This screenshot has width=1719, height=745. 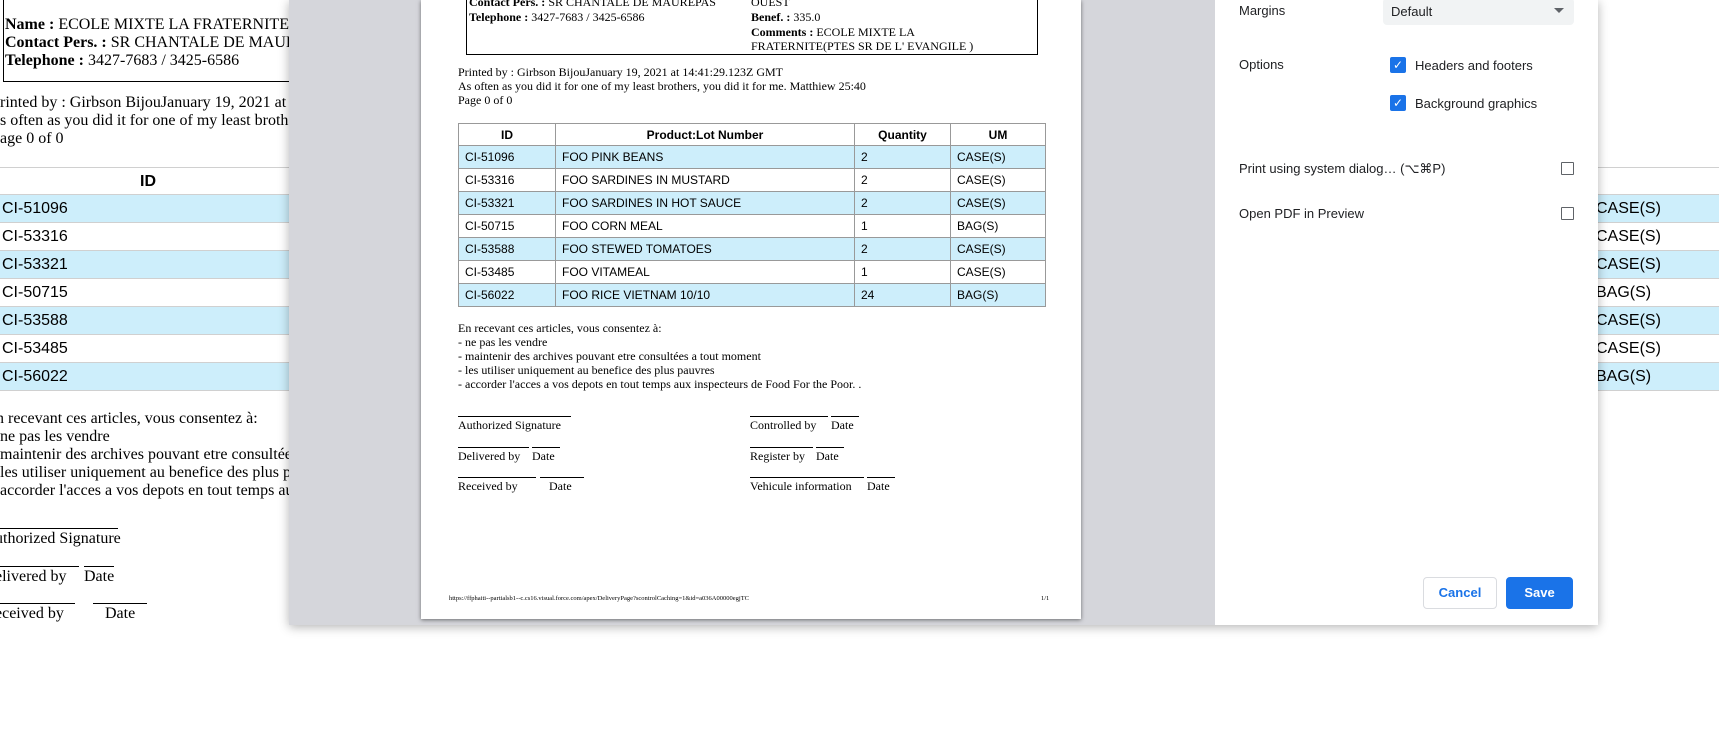 What do you see at coordinates (503, 342) in the screenshot?
I see `consent-line: - ne pas les vendre` at bounding box center [503, 342].